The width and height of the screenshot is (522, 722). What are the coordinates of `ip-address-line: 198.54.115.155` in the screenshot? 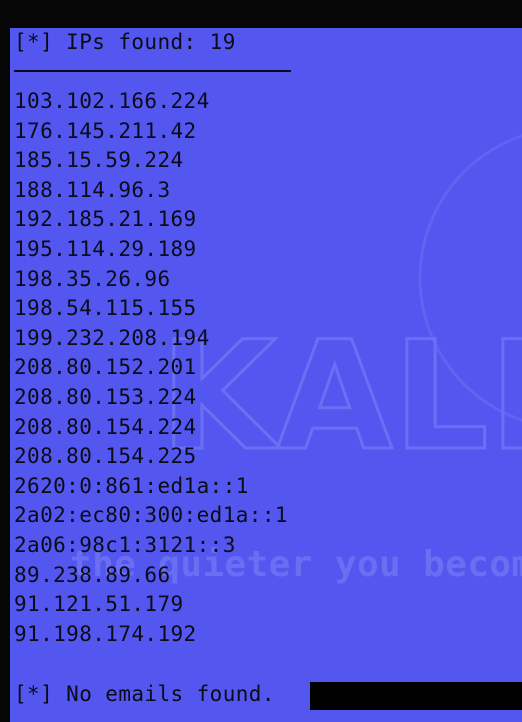 It's located at (105, 308).